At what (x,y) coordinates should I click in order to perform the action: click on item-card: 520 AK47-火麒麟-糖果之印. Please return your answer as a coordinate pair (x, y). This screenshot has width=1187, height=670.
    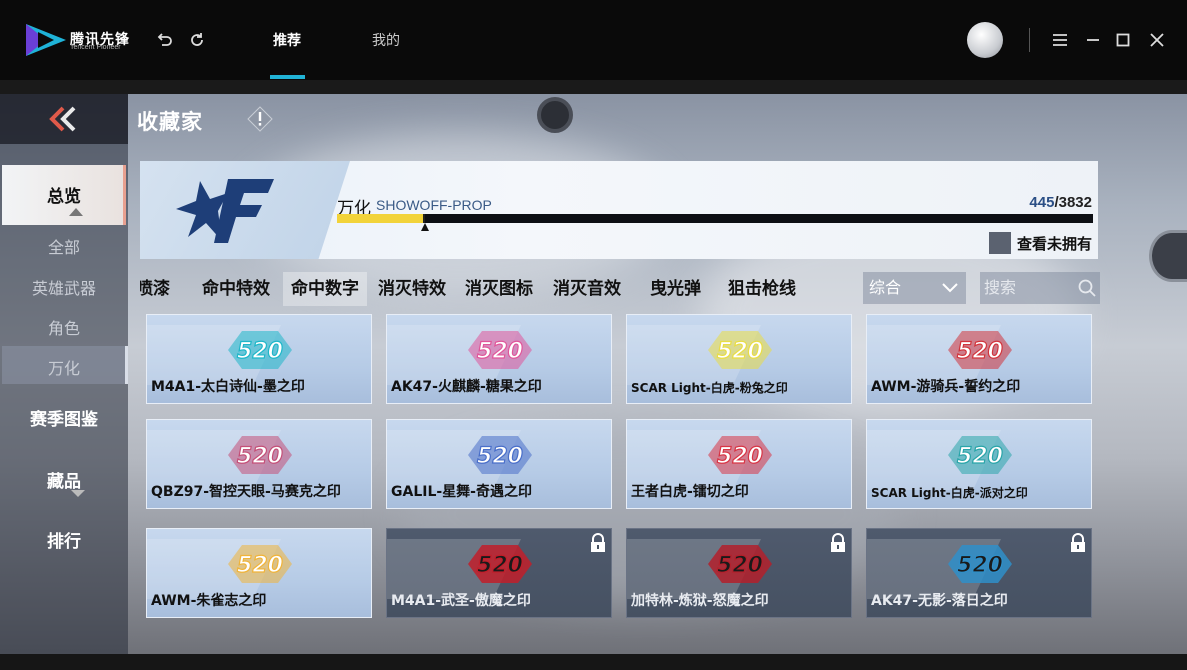
    Looking at the image, I should click on (499, 359).